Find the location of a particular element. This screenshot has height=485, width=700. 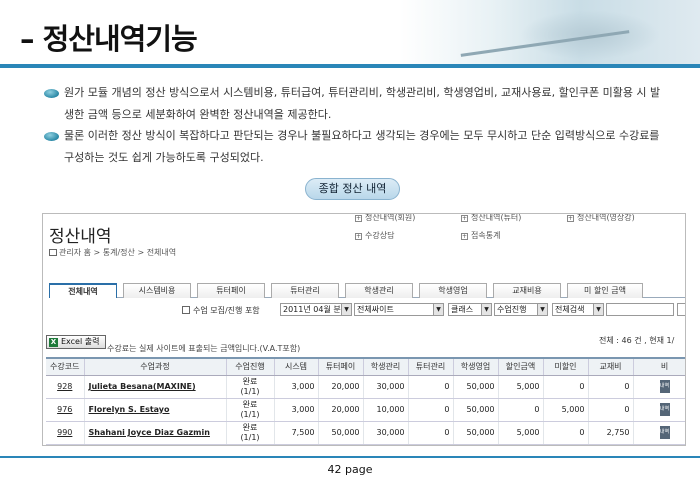

col-header: 수업진행 is located at coordinates (250, 366).